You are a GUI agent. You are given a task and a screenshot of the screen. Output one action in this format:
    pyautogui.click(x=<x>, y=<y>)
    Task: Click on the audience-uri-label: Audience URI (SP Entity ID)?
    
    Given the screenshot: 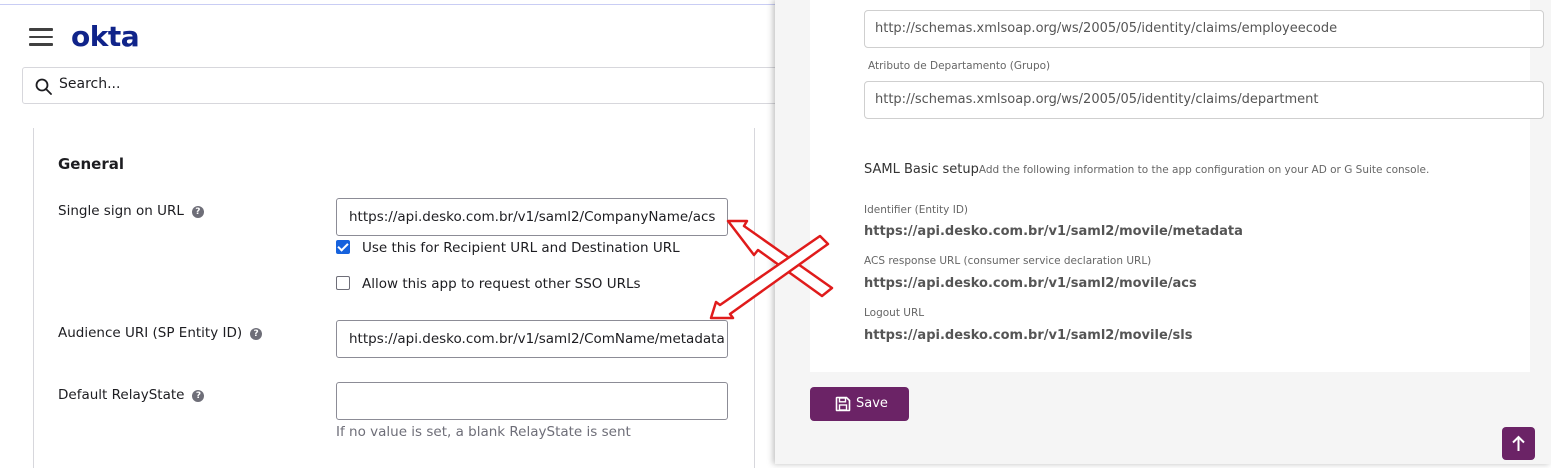 What is the action you would take?
    pyautogui.click(x=160, y=333)
    